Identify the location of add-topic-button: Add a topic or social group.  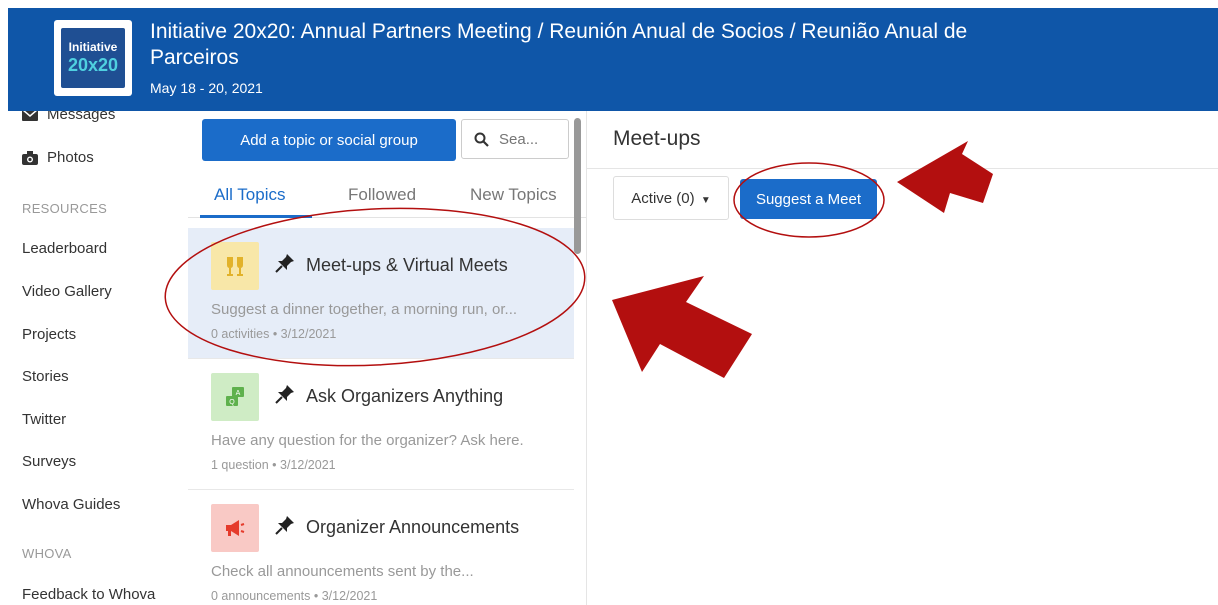
(329, 140).